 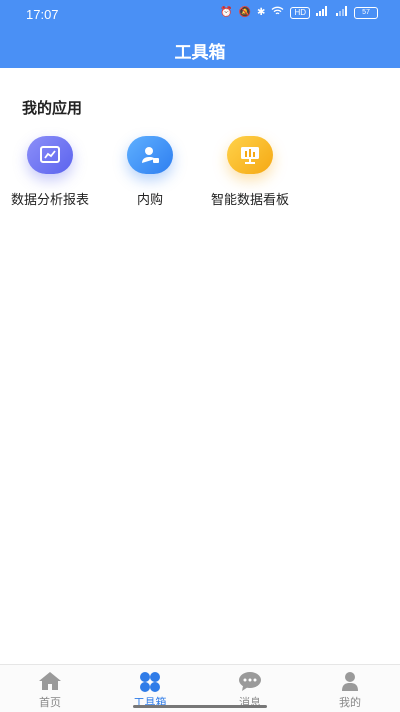 I want to click on tab-home: 首页, so click(x=50, y=688).